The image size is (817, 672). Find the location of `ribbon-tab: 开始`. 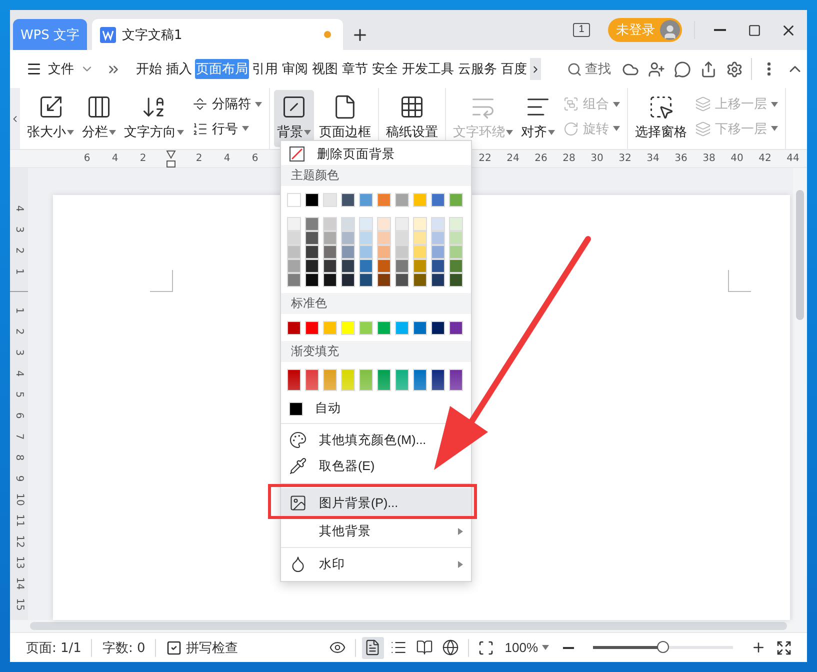

ribbon-tab: 开始 is located at coordinates (149, 69).